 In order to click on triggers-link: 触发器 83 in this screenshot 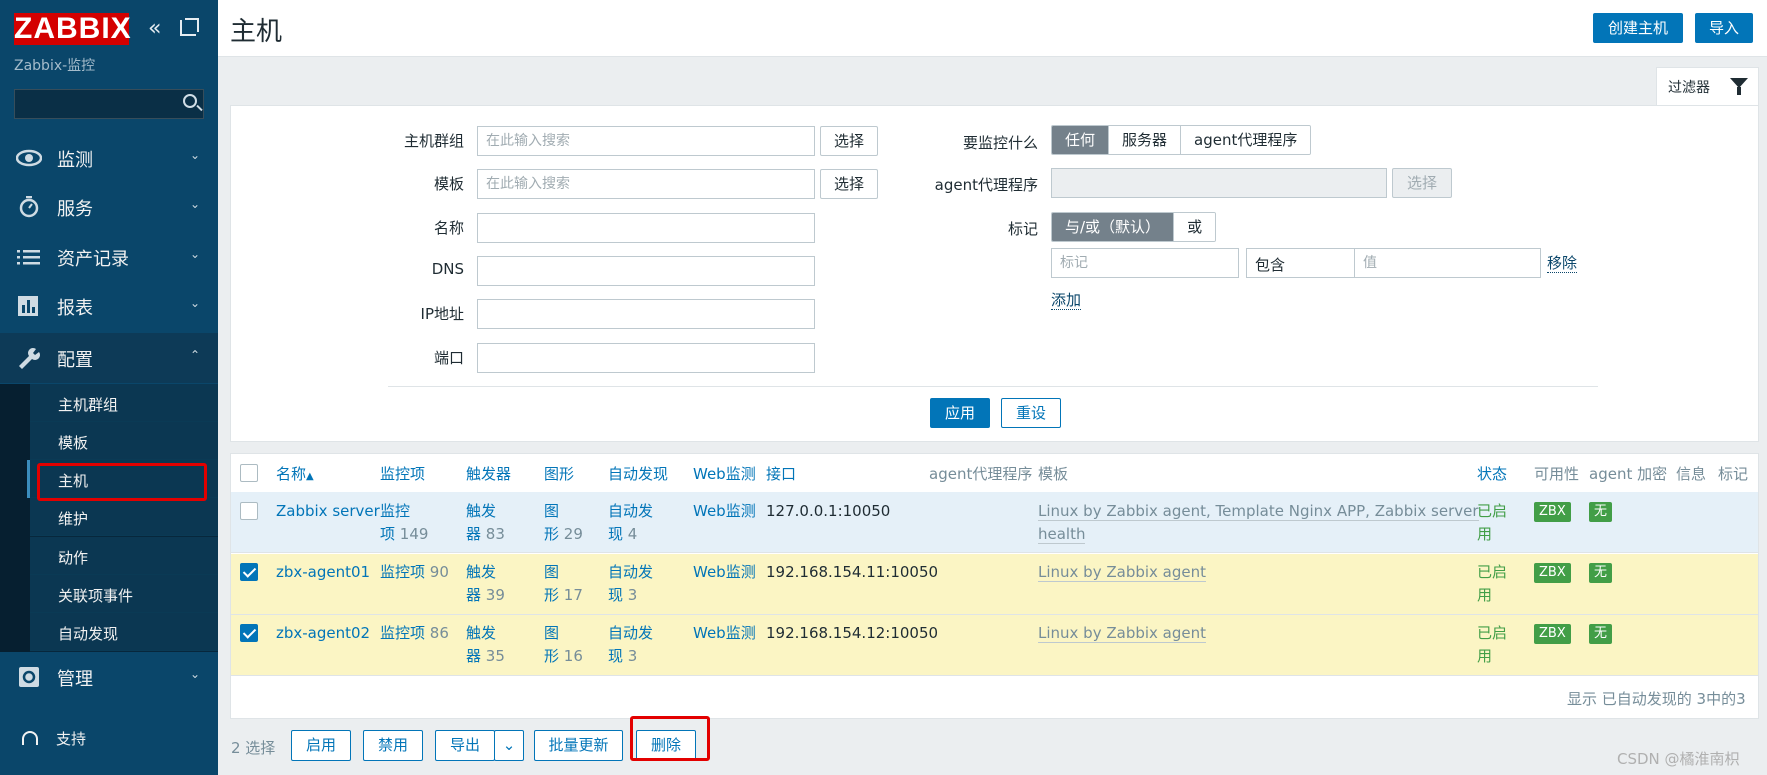, I will do `click(485, 523)`.